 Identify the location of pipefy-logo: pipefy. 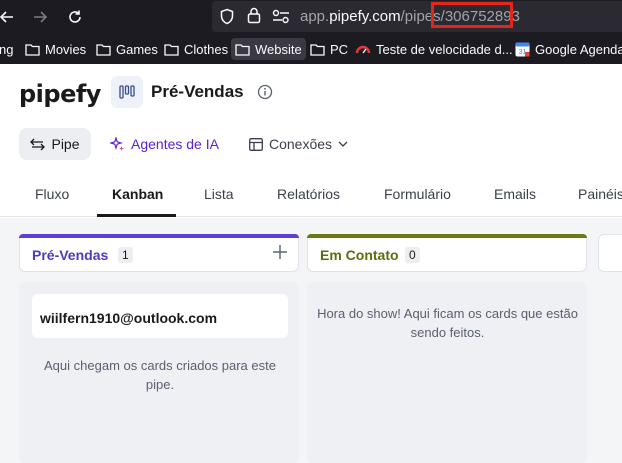
(60, 94).